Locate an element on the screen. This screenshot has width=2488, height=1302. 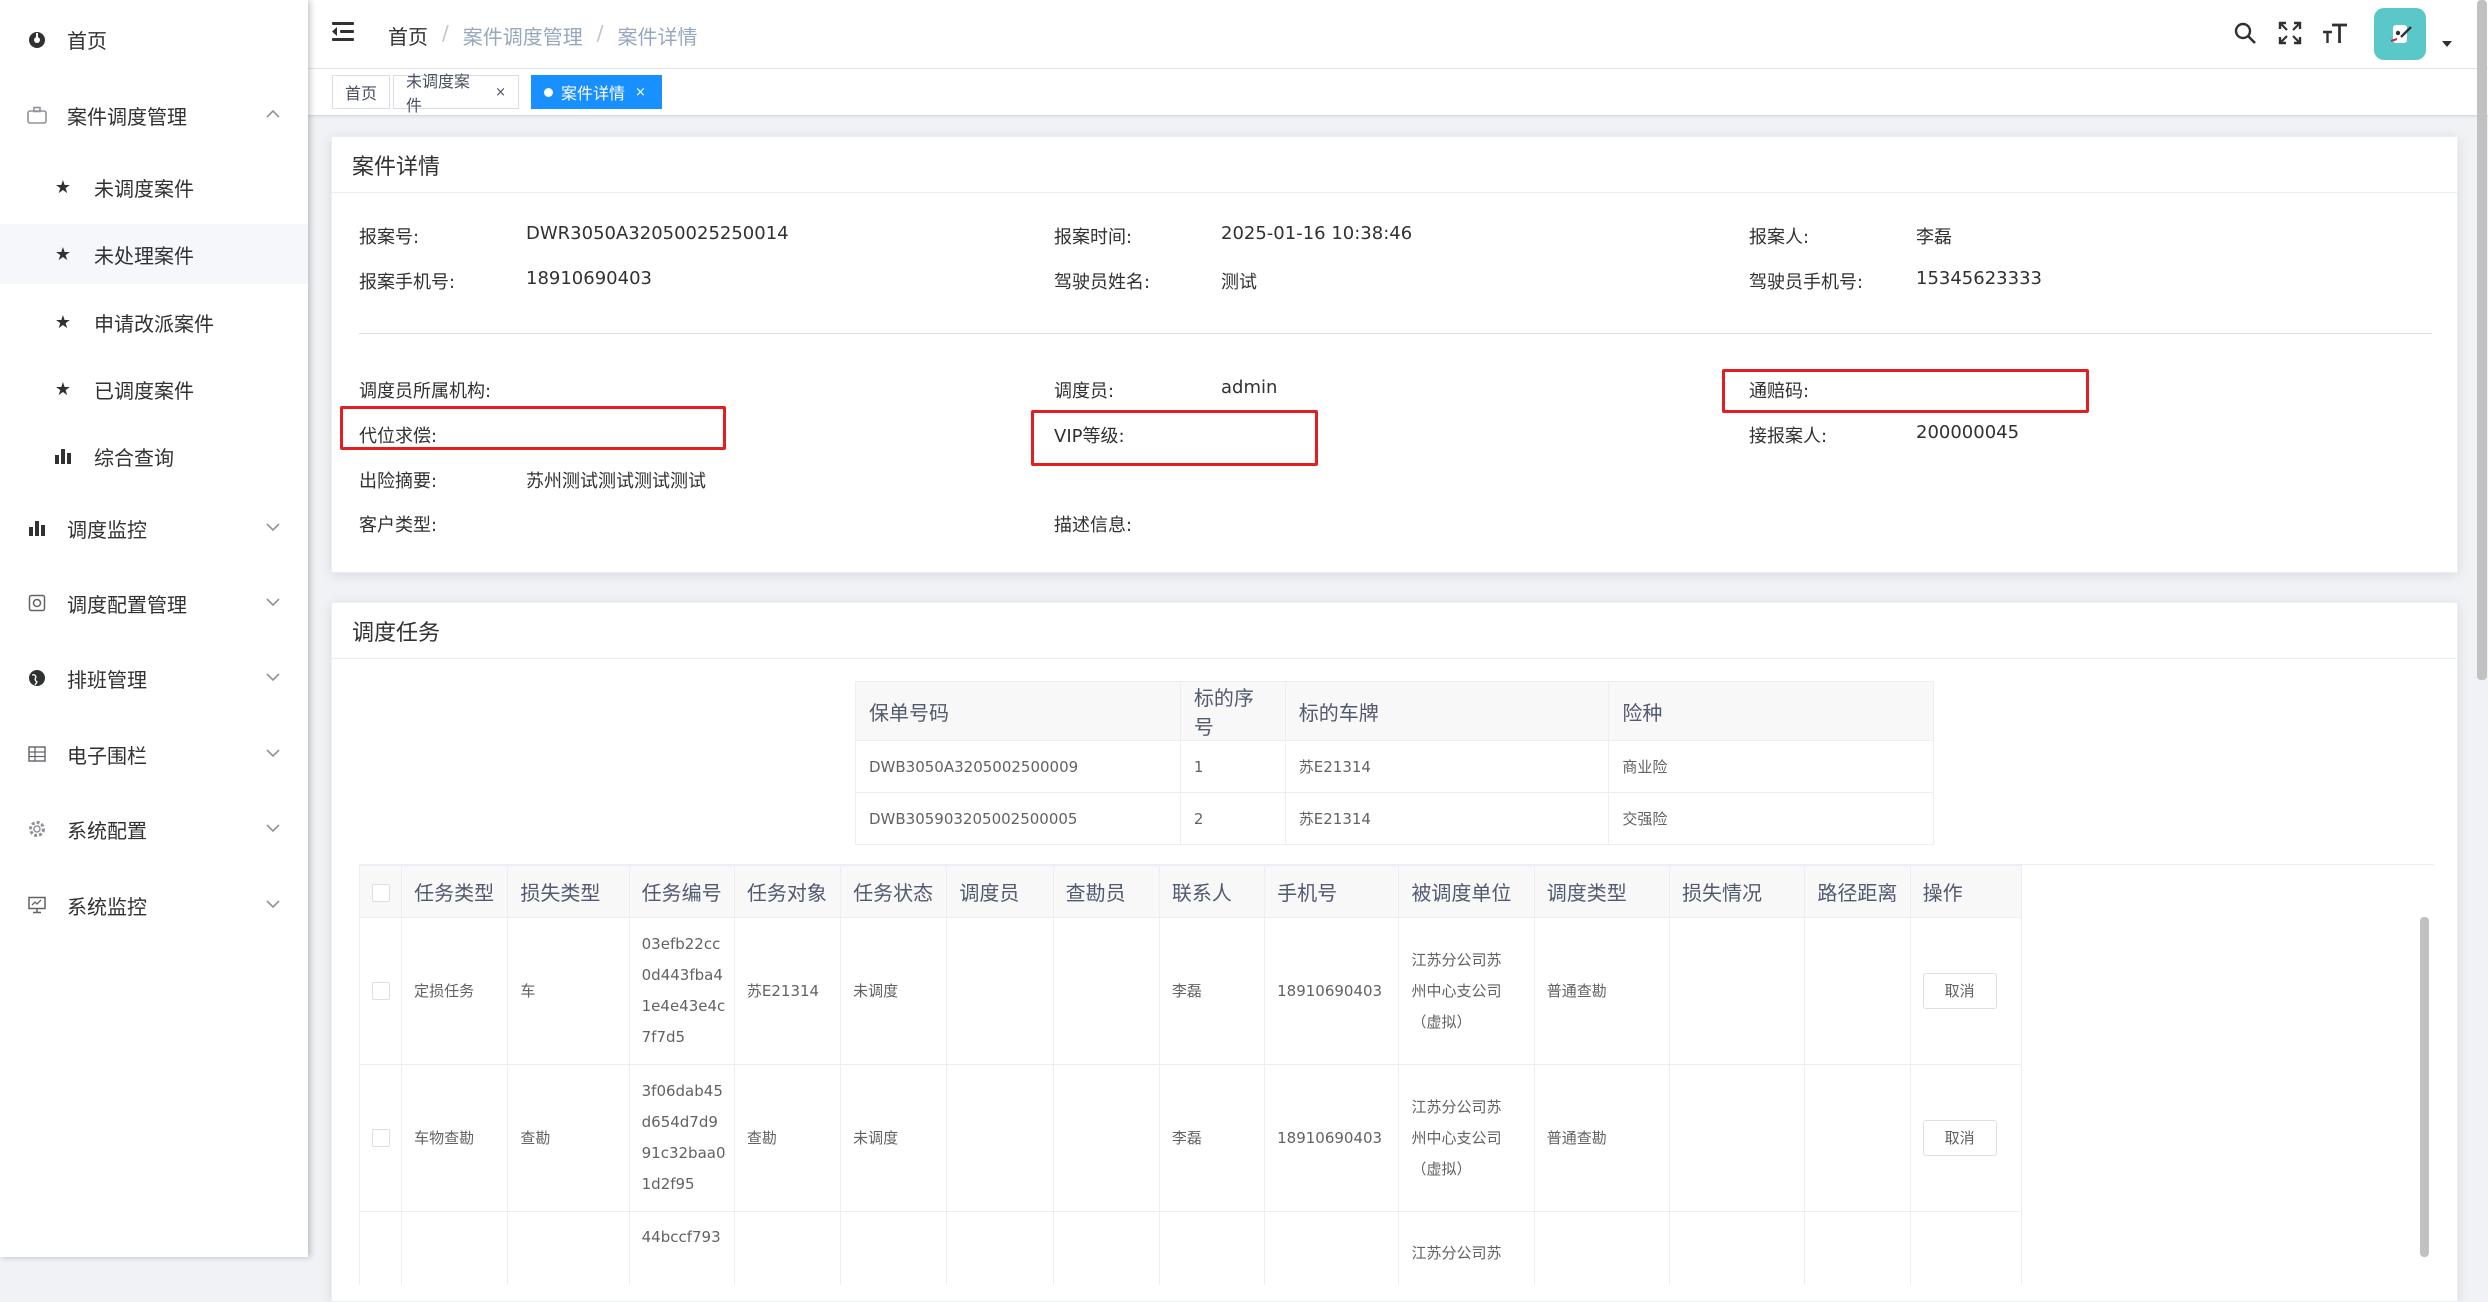
field-label: 报案号: is located at coordinates (389, 237).